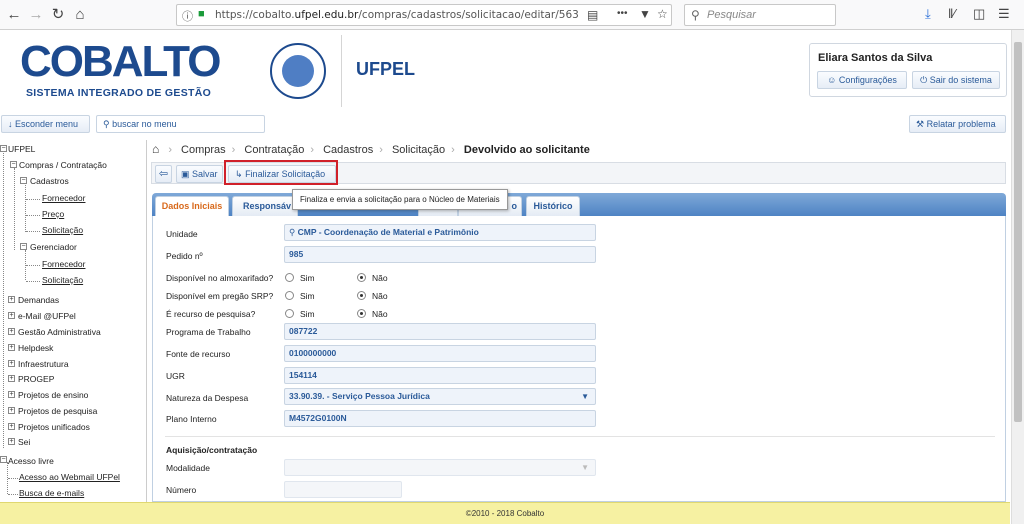  Describe the element at coordinates (36, 15) in the screenshot. I see `forward-icon: →` at that location.